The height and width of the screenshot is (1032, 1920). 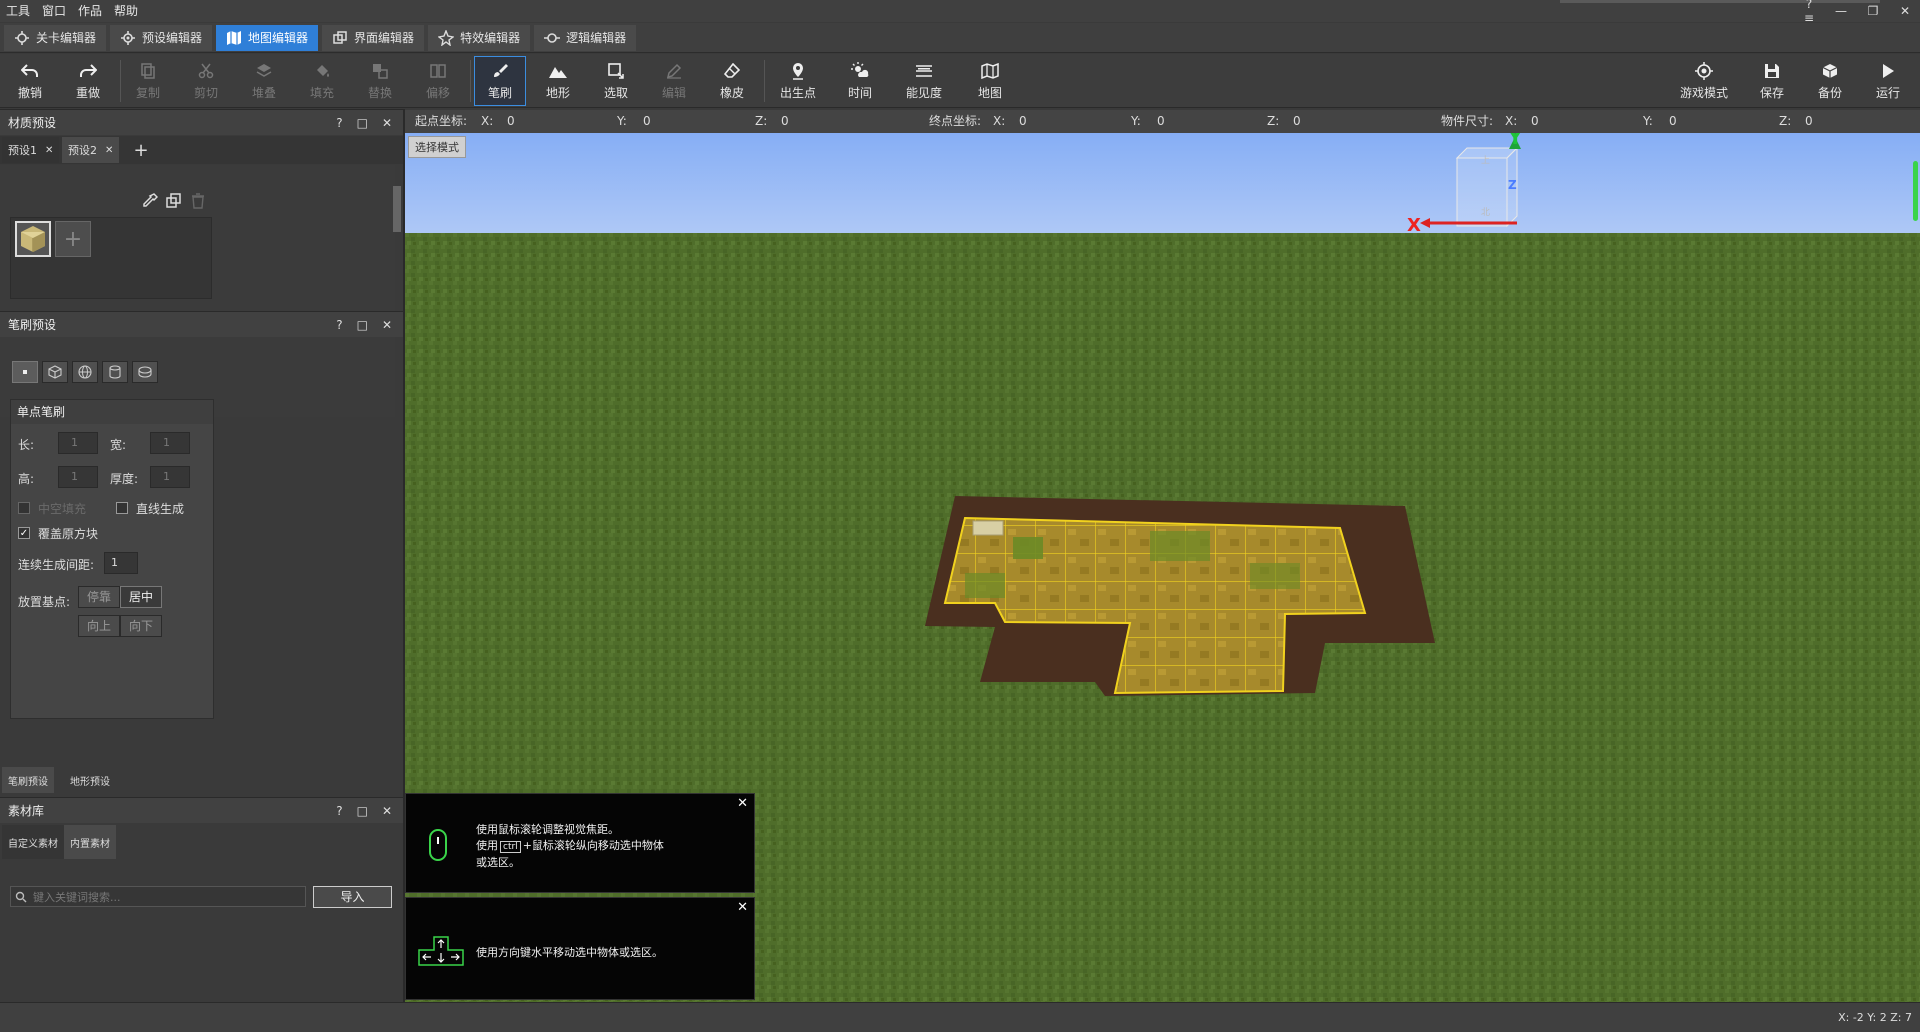 What do you see at coordinates (479, 37) in the screenshot?
I see `tab-effects-editor: 特效编辑器` at bounding box center [479, 37].